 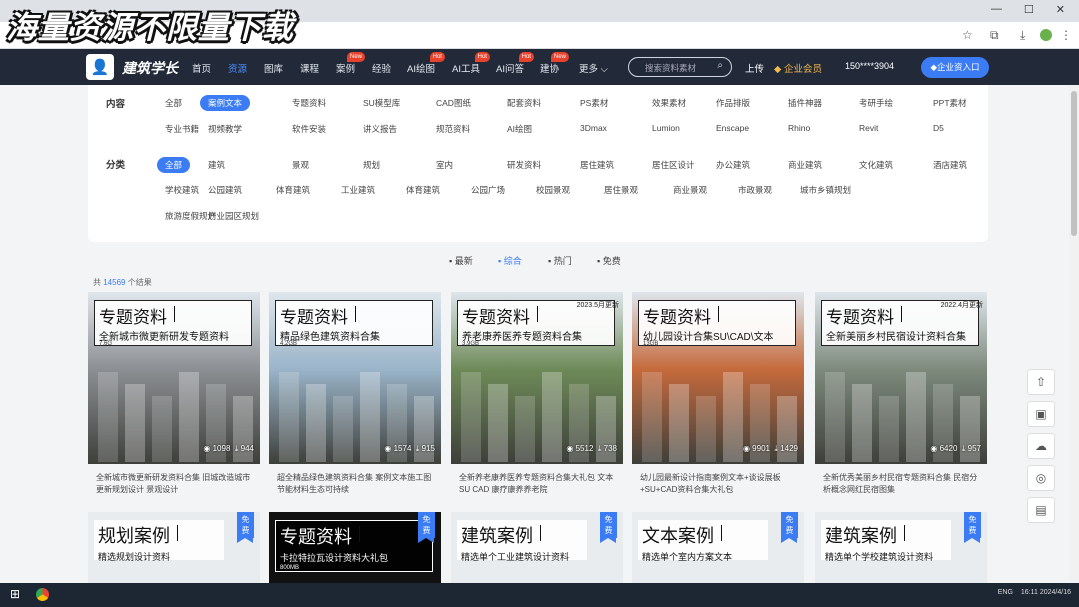 I want to click on vip-link: ◆ 企业会员, so click(x=798, y=68).